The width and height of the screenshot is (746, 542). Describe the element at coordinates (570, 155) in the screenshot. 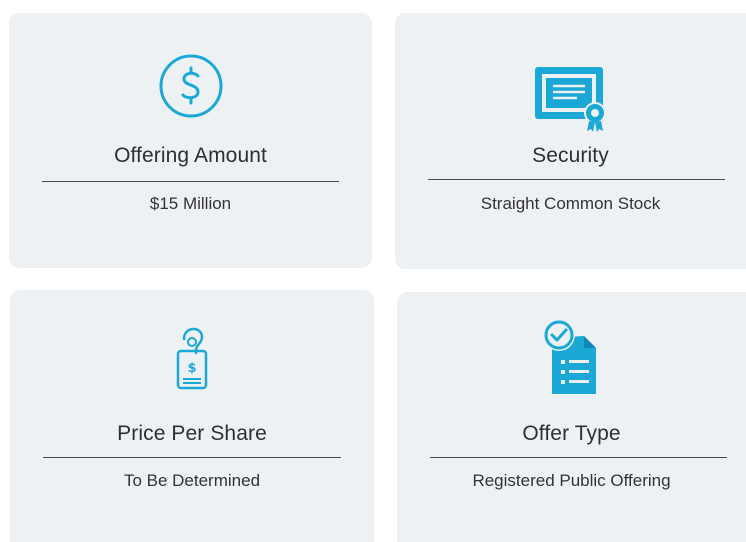

I see `card-title: Security` at that location.